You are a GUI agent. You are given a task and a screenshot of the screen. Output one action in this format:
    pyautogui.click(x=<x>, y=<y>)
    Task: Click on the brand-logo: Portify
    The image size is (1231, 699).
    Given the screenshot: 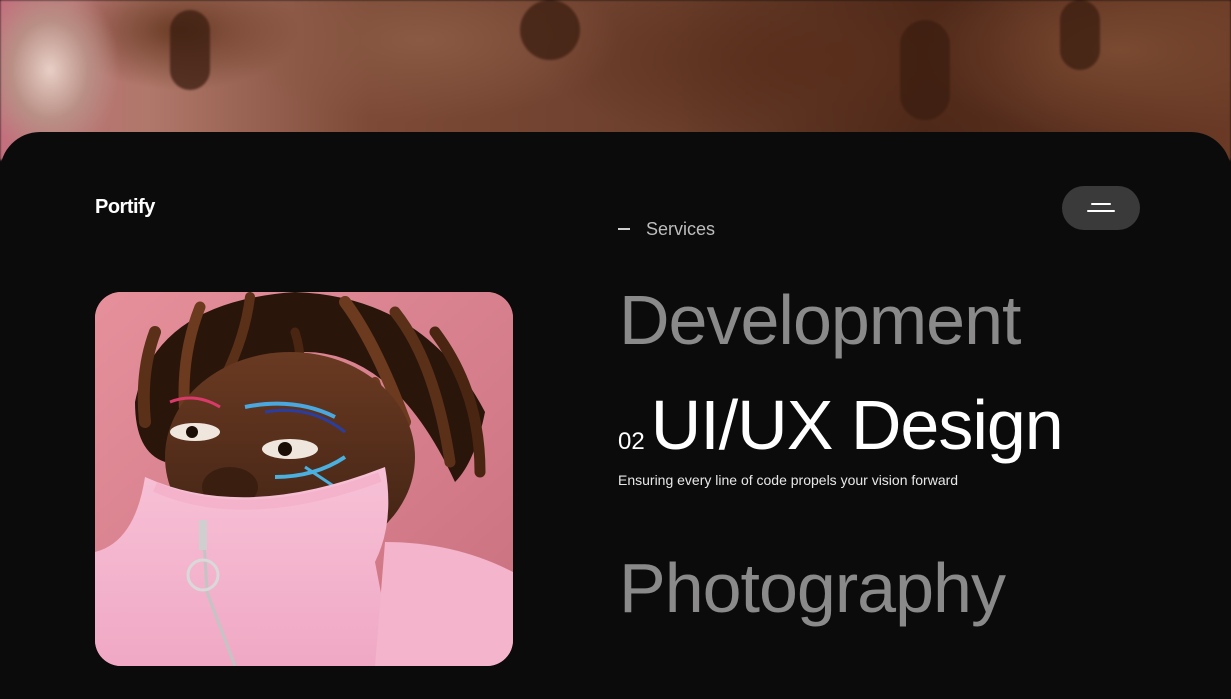 What is the action you would take?
    pyautogui.click(x=125, y=207)
    